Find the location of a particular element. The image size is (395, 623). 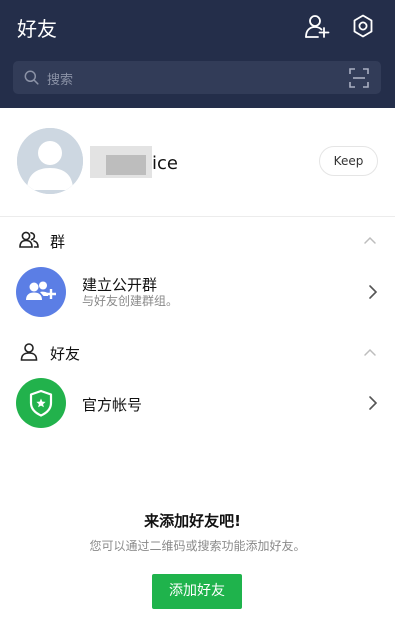

official-accounts-title: 官方帐号 is located at coordinates (112, 405).